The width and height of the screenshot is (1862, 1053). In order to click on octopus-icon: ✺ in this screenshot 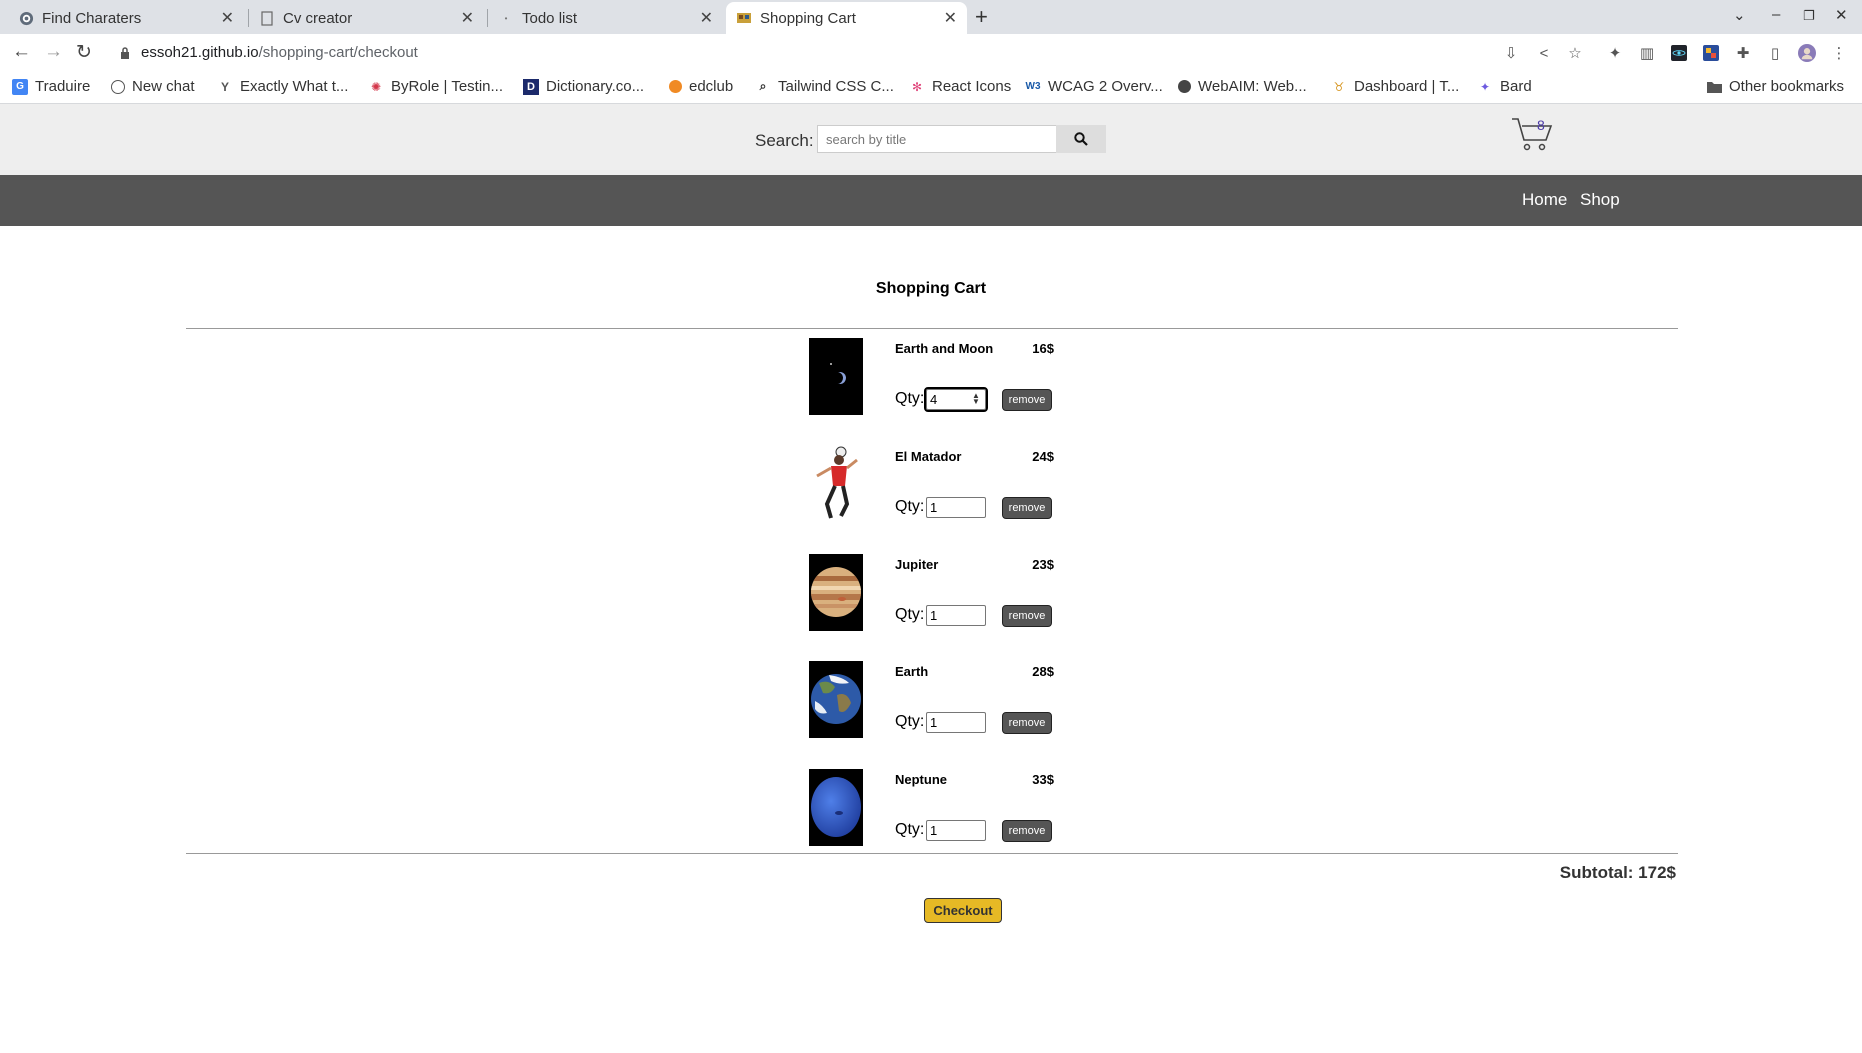, I will do `click(376, 86)`.